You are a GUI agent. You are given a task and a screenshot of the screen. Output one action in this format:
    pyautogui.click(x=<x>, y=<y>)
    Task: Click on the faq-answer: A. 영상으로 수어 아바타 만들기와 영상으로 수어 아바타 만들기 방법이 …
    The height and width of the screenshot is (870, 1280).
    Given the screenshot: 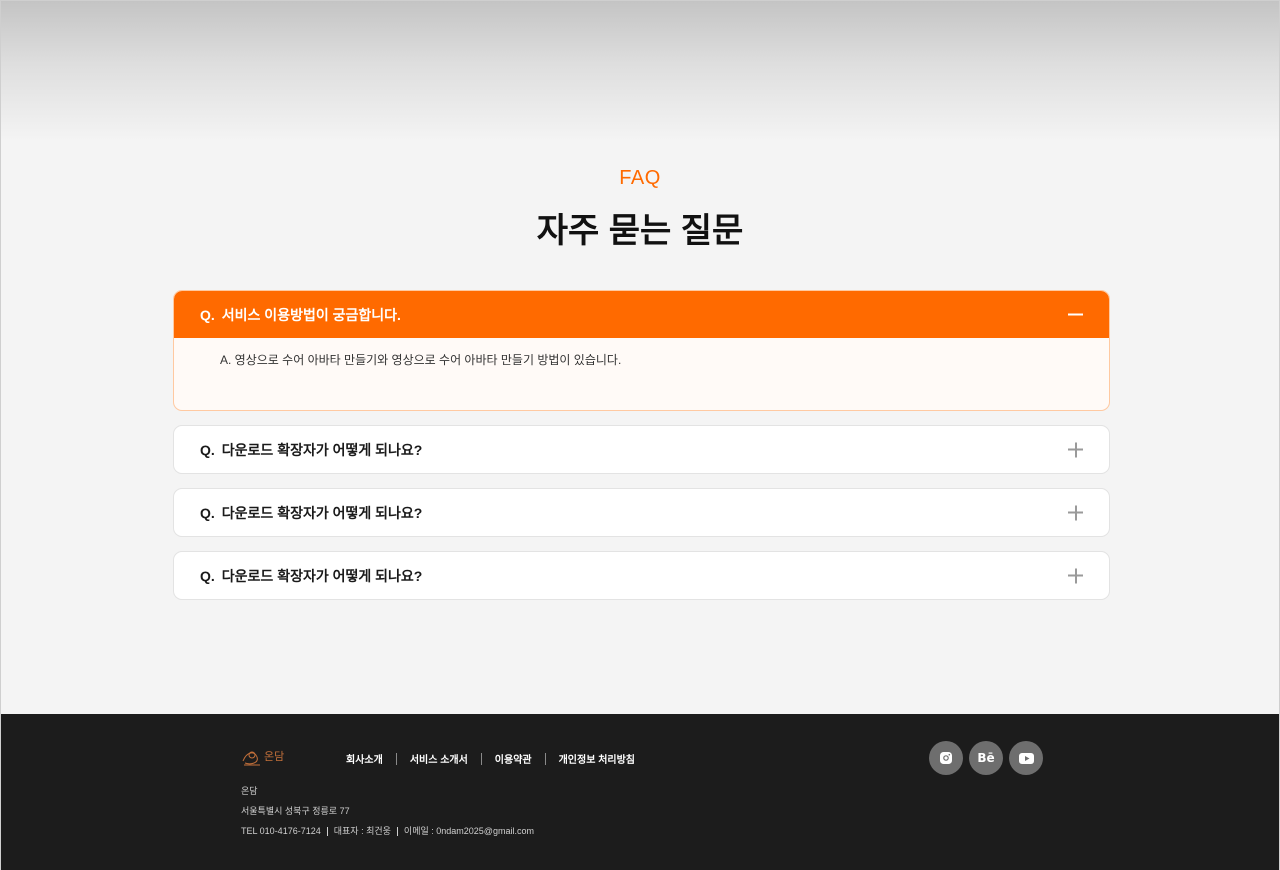 What is the action you would take?
    pyautogui.click(x=421, y=360)
    